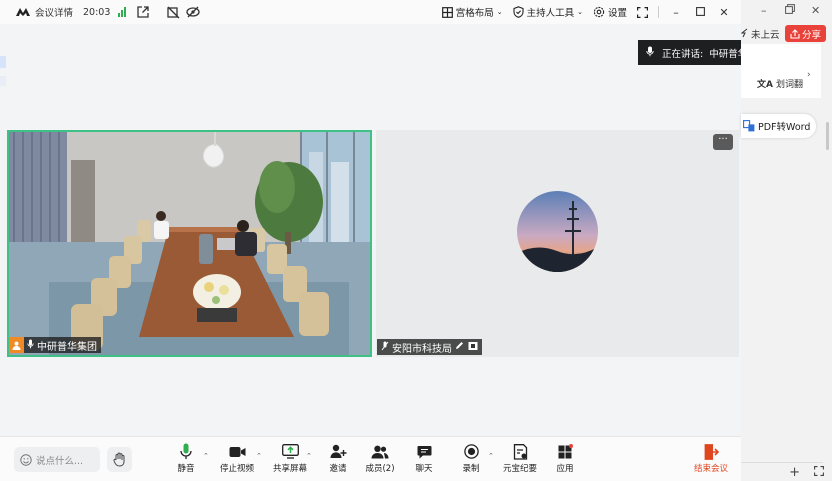  I want to click on host-tools-menu: 主持人工具 ⌄, so click(548, 12).